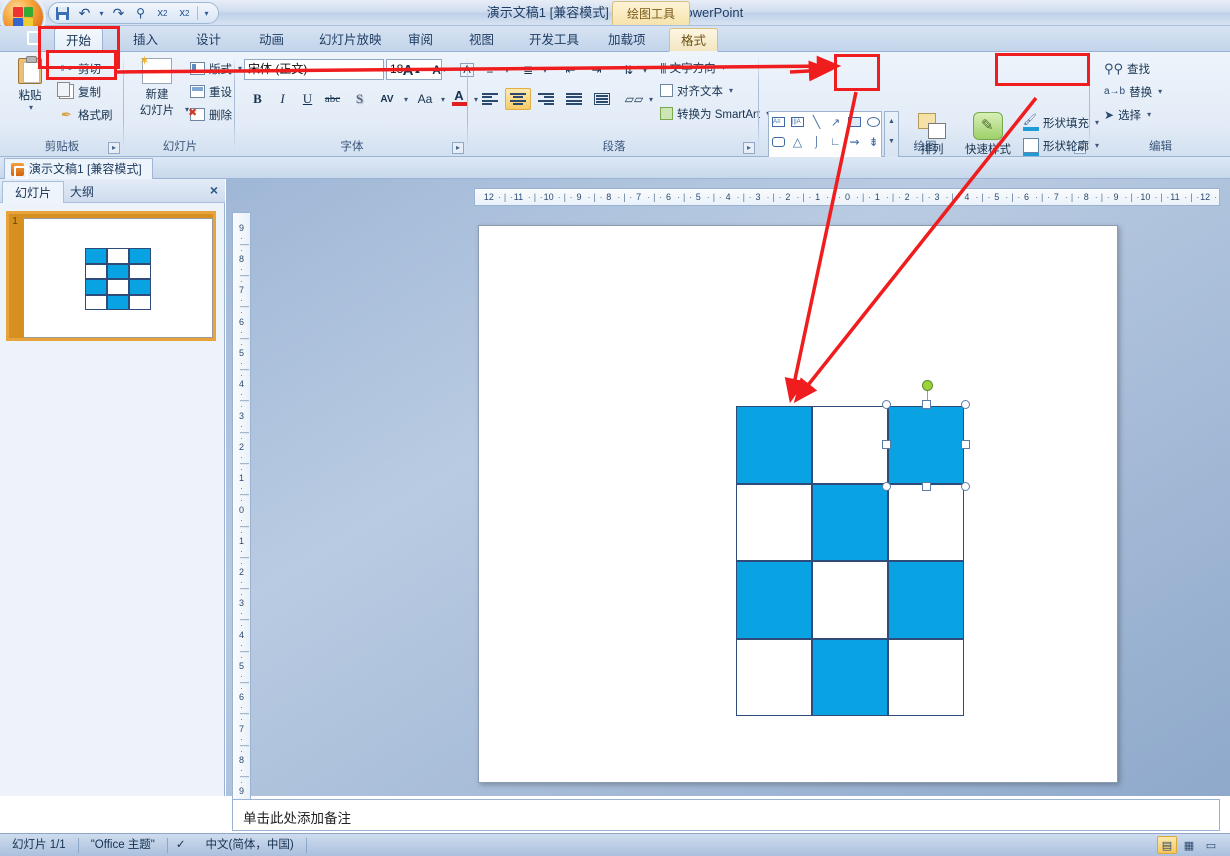 Image resolution: width=1230 pixels, height=856 pixels. I want to click on shrink-font-button: A ▼, so click(440, 70).